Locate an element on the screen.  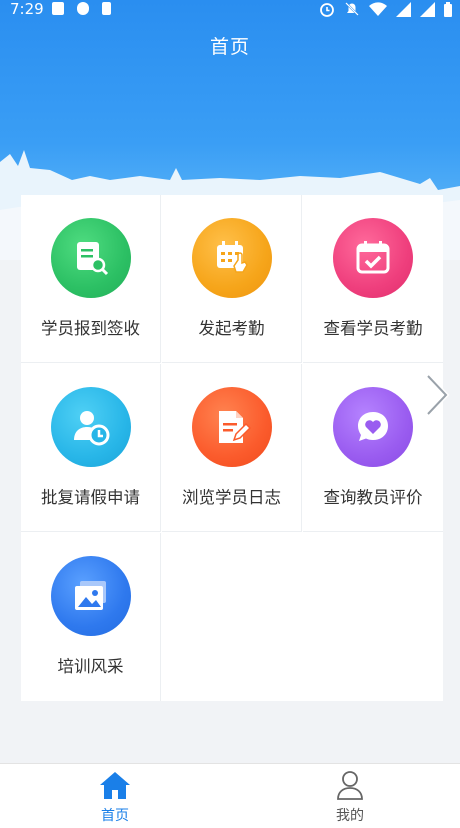
menu-item-label: 批复请假申请 is located at coordinates (90, 497).